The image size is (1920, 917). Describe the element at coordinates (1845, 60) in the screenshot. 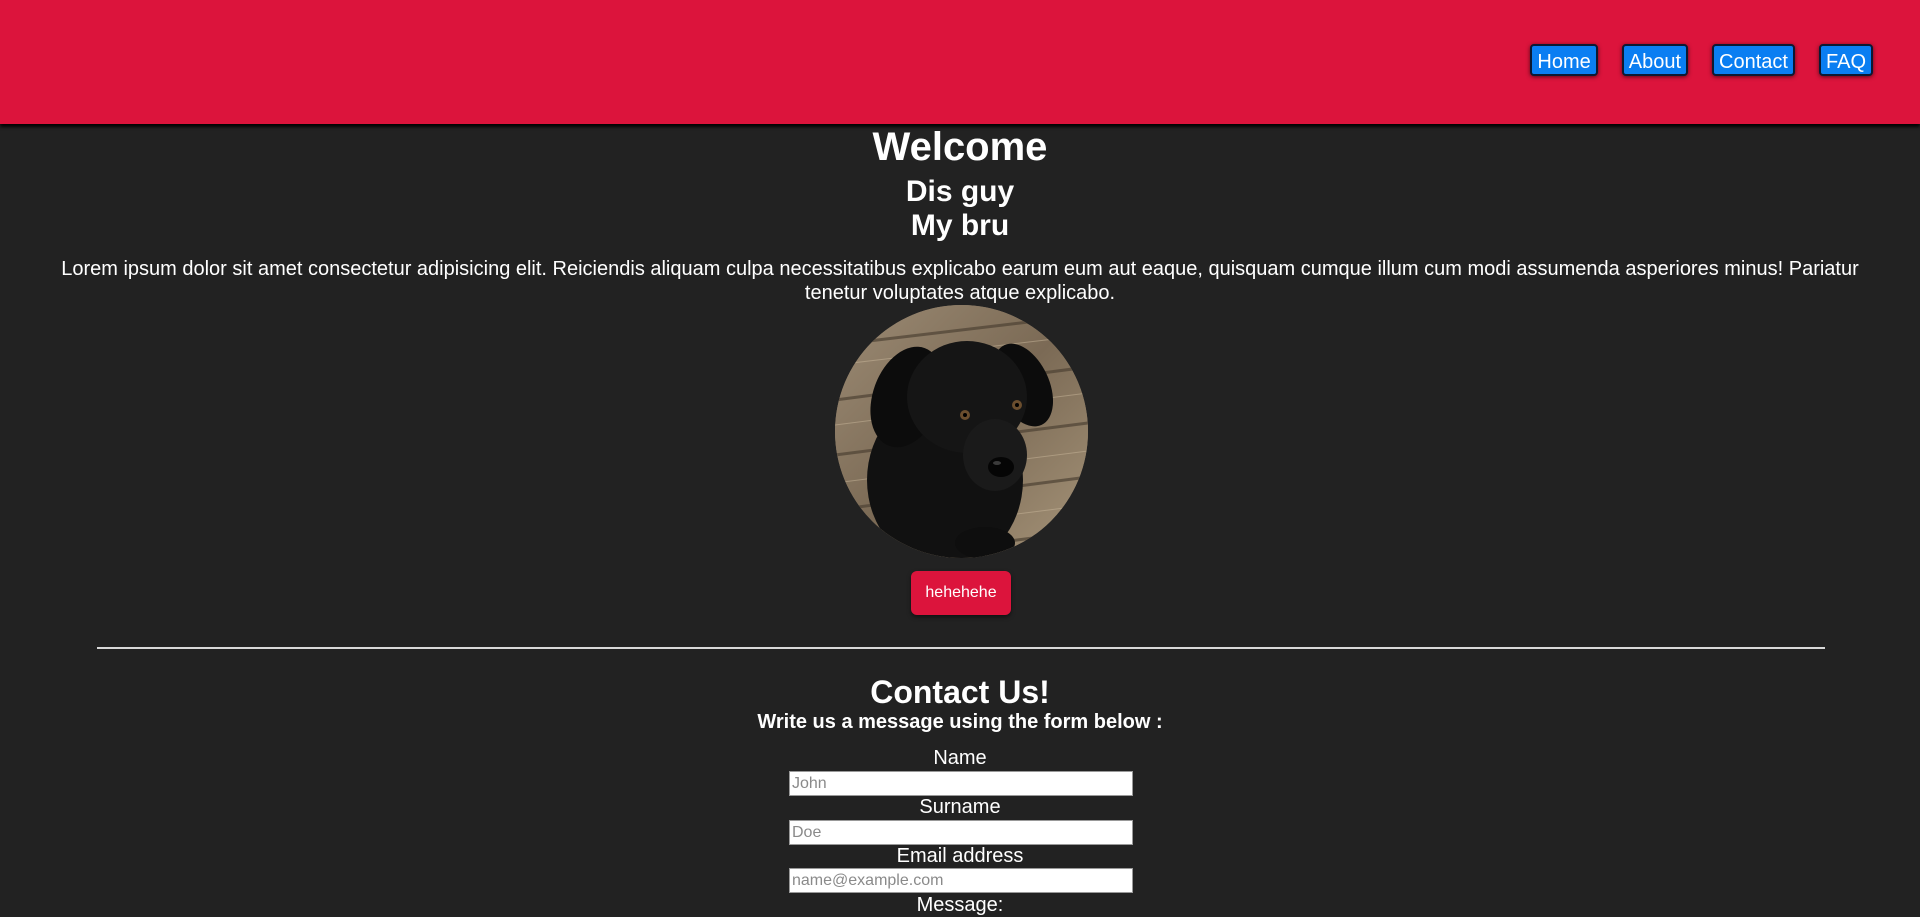

I see `nav-faq-button: FAQ` at that location.